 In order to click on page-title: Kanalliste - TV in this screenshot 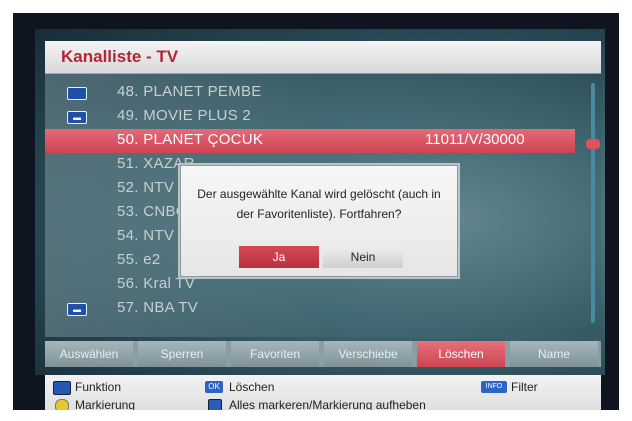, I will do `click(120, 56)`.